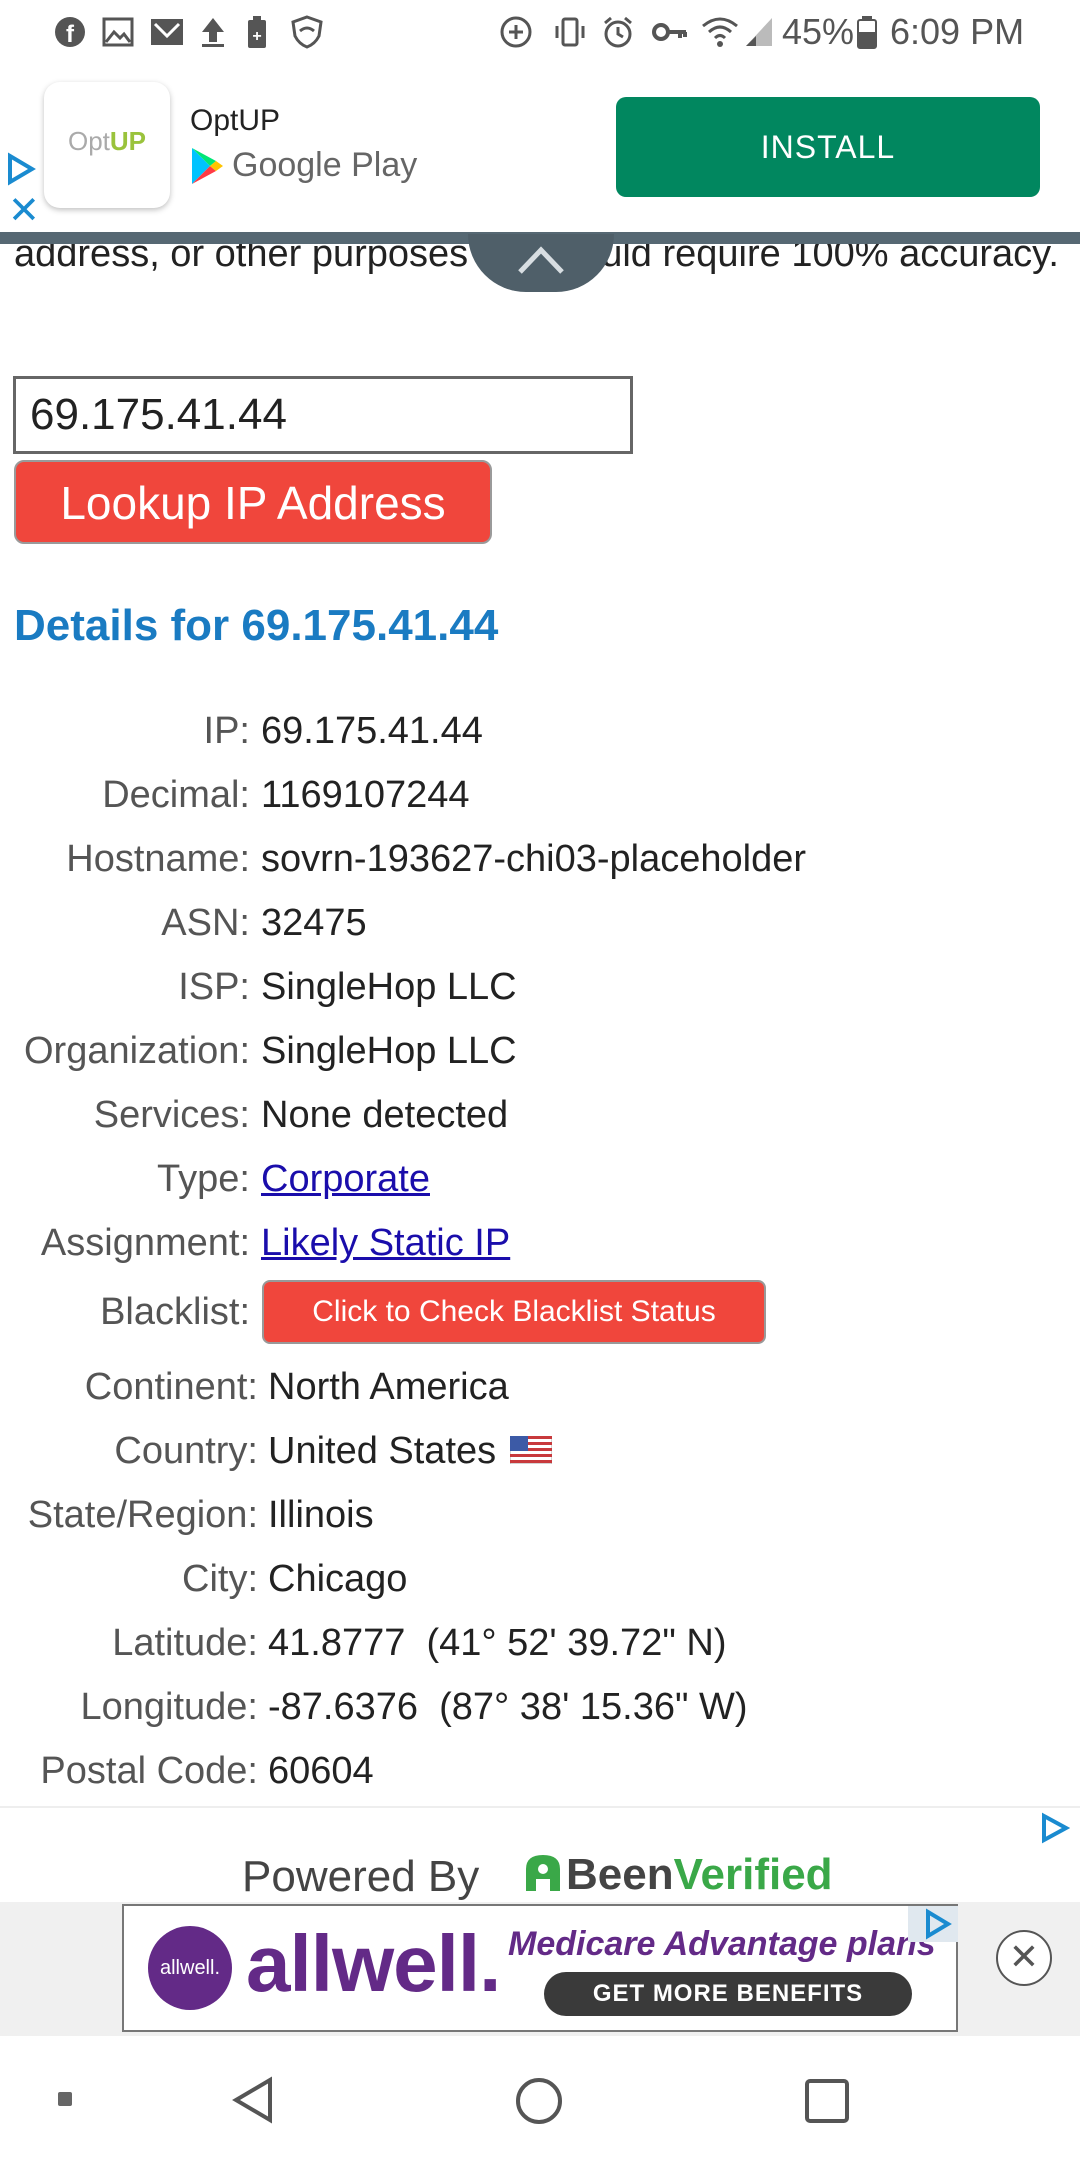 The width and height of the screenshot is (1080, 2160). Describe the element at coordinates (540, 33) in the screenshot. I see `status-bar: f + 45% 6:09 PM` at that location.